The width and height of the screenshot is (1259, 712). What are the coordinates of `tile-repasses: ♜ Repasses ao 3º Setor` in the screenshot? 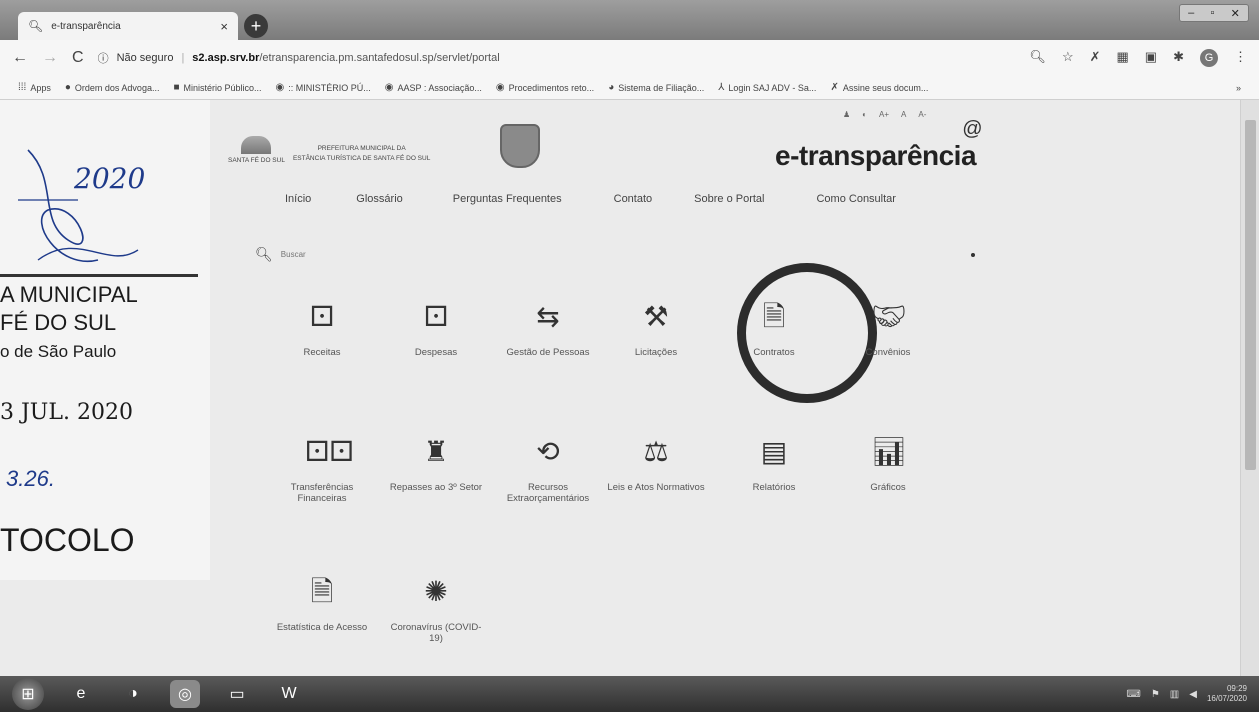 It's located at (436, 464).